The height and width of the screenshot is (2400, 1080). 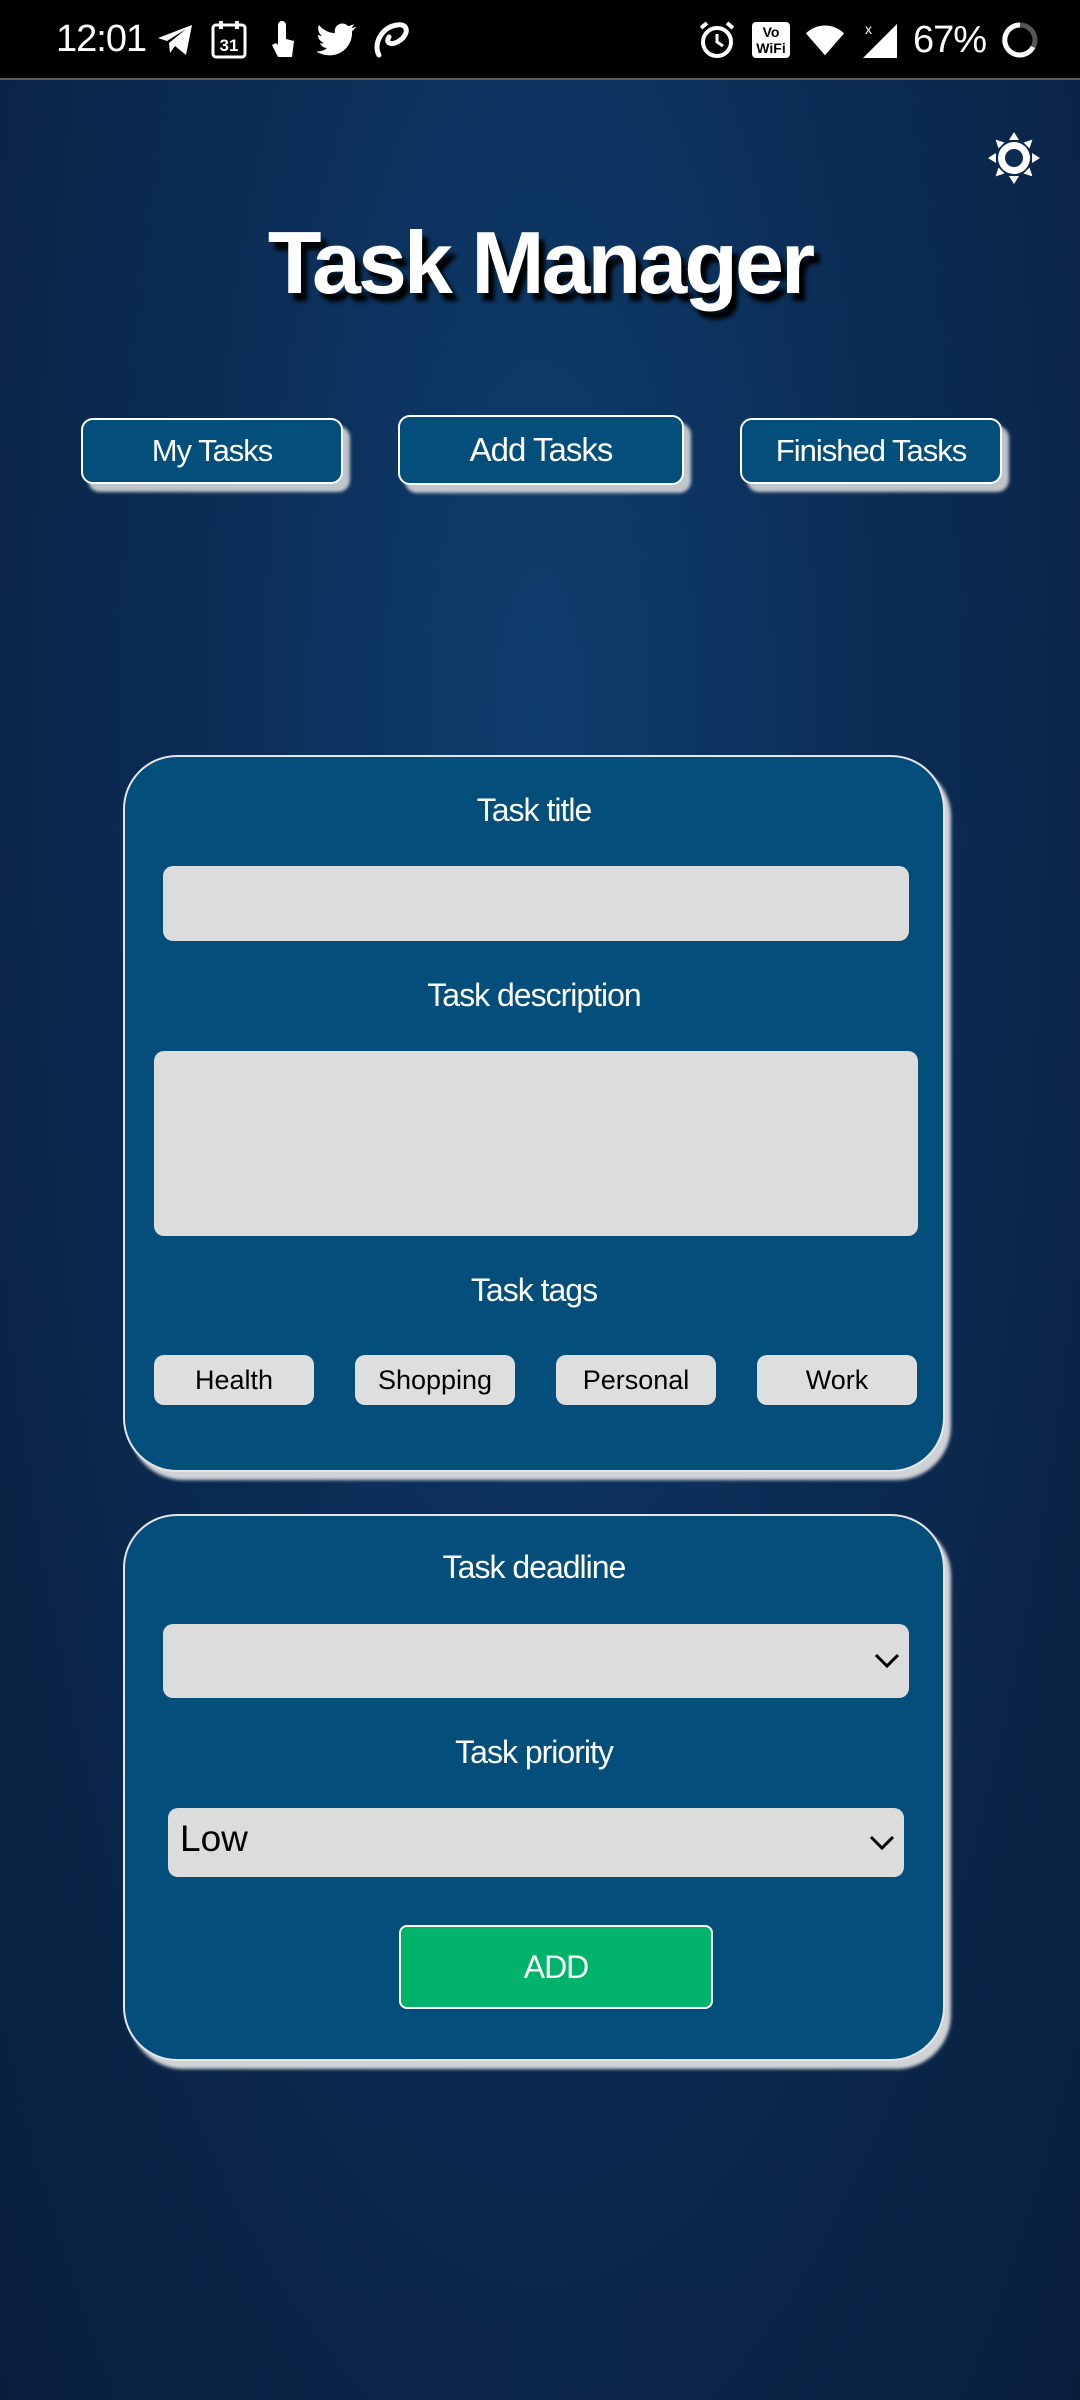 What do you see at coordinates (771, 32) in the screenshot?
I see `vowifi-line1: Vo` at bounding box center [771, 32].